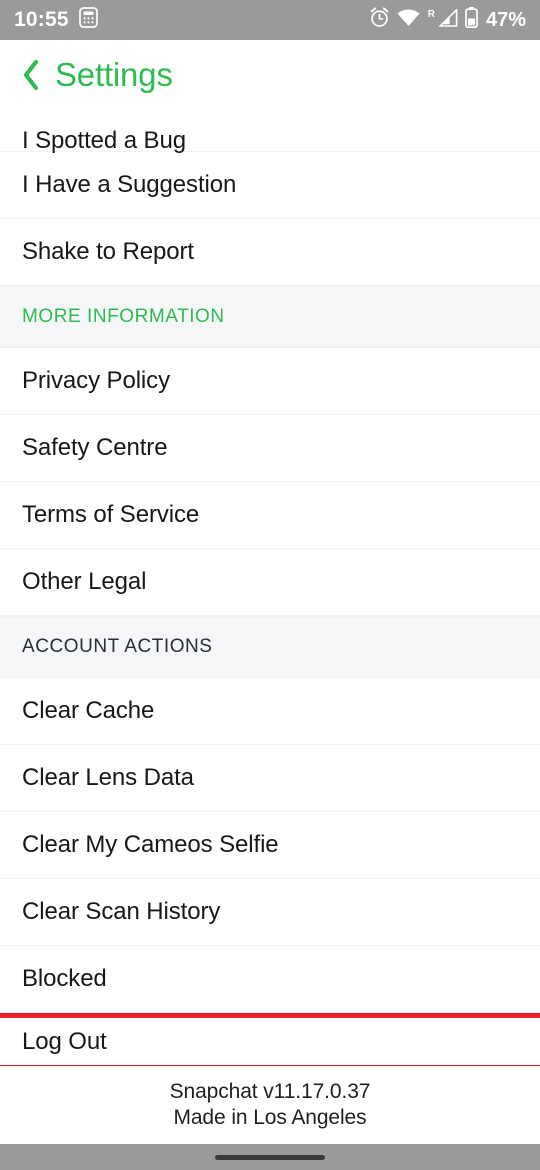  I want to click on system-navigation-bar, so click(270, 1157).